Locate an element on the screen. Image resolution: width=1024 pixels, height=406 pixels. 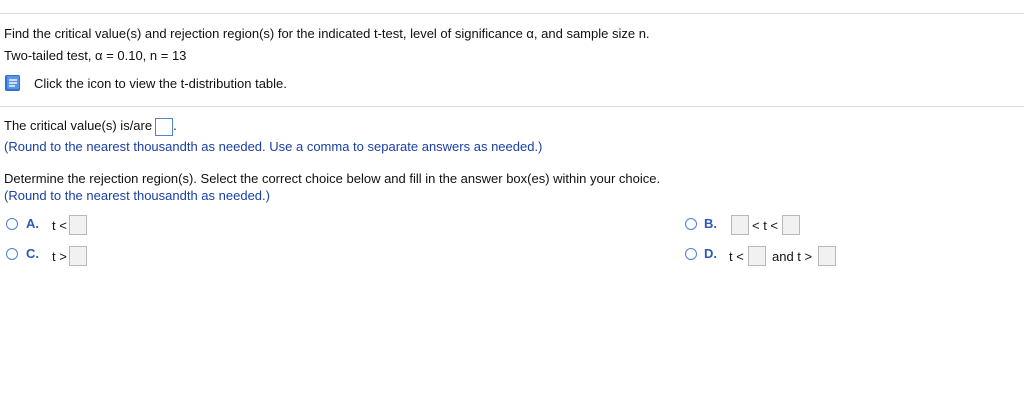
choice-d-input-upper is located at coordinates (827, 256).